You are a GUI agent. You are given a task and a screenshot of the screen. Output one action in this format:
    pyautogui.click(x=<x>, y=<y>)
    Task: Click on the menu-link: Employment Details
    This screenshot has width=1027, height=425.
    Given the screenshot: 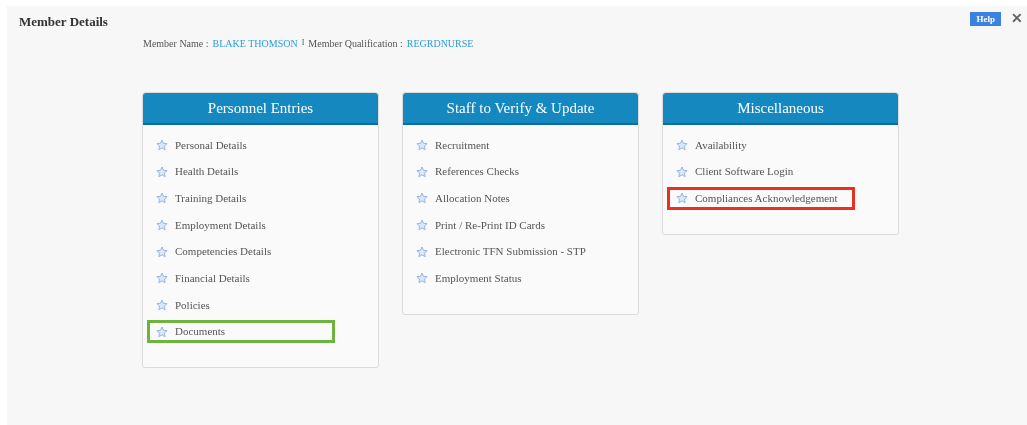 What is the action you would take?
    pyautogui.click(x=260, y=225)
    